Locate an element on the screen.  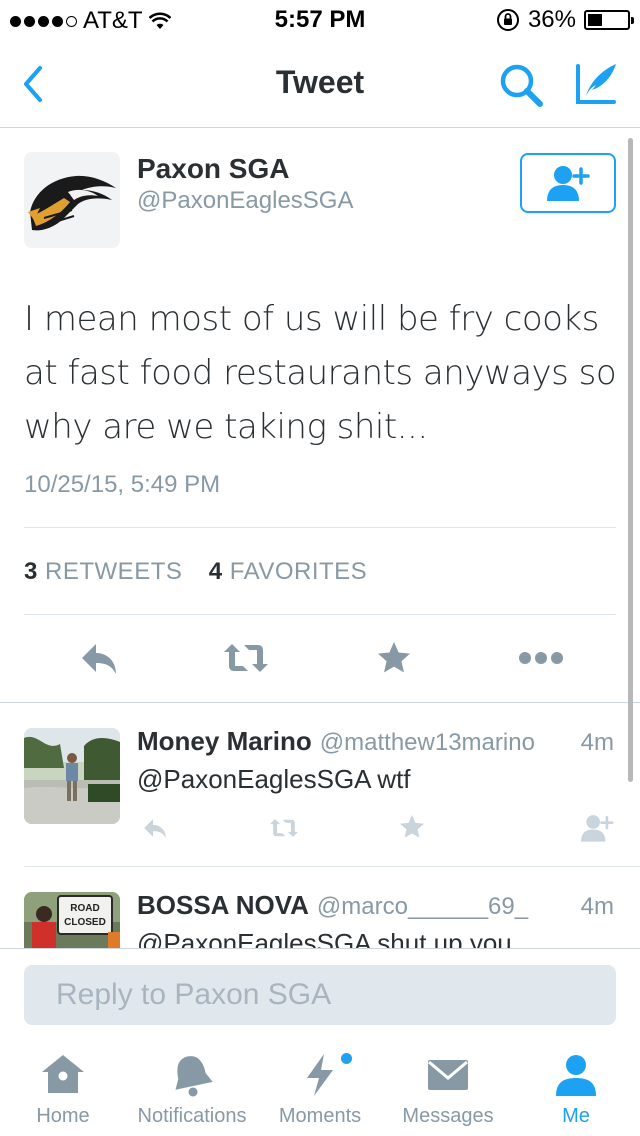
reply-avatar is located at coordinates (72, 776).